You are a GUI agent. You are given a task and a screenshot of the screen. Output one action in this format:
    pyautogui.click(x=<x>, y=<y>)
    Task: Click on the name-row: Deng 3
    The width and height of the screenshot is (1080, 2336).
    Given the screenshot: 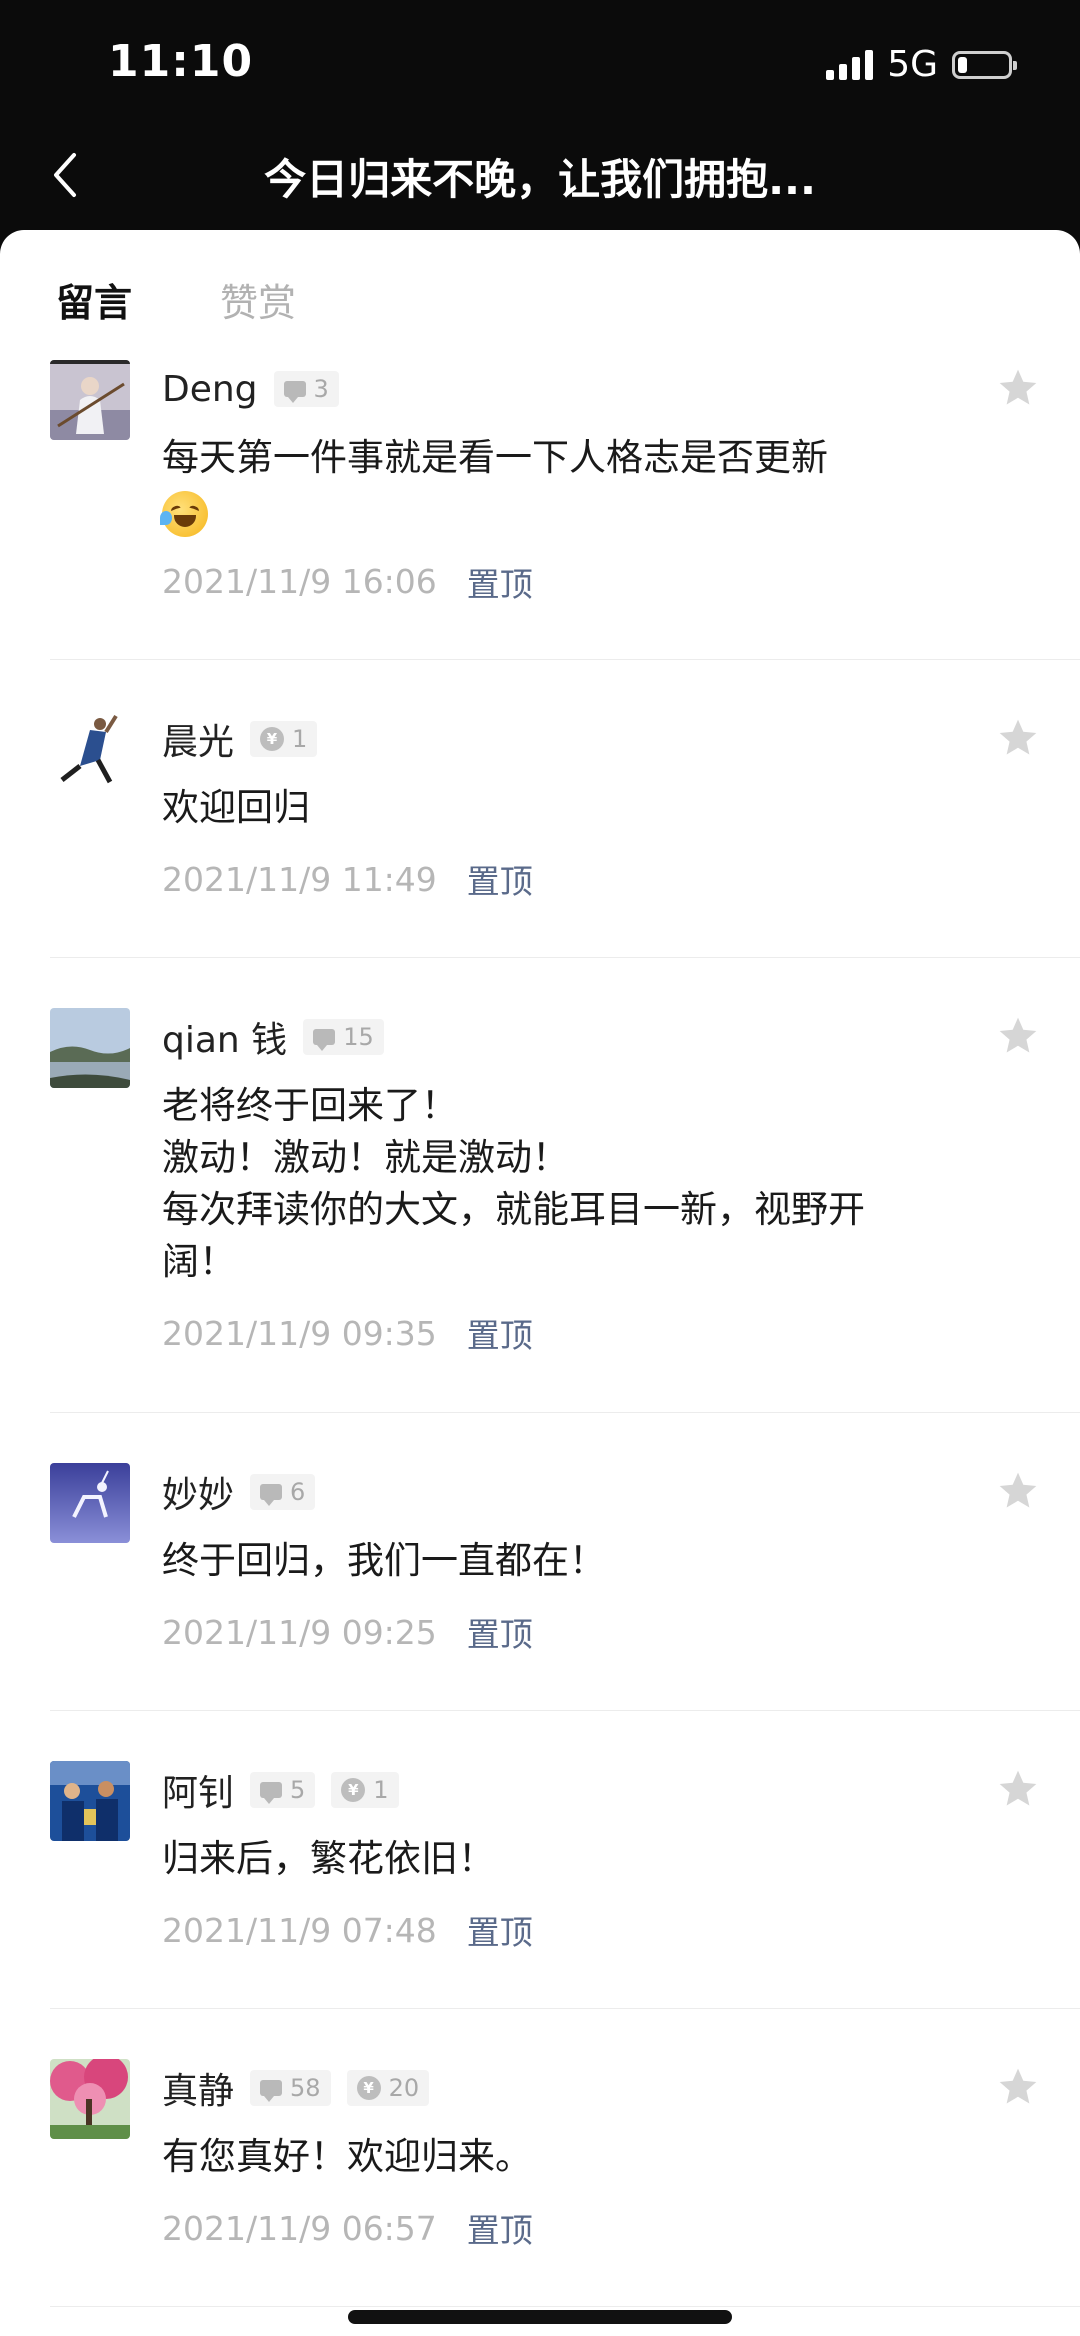 What is the action you would take?
    pyautogui.click(x=551, y=389)
    